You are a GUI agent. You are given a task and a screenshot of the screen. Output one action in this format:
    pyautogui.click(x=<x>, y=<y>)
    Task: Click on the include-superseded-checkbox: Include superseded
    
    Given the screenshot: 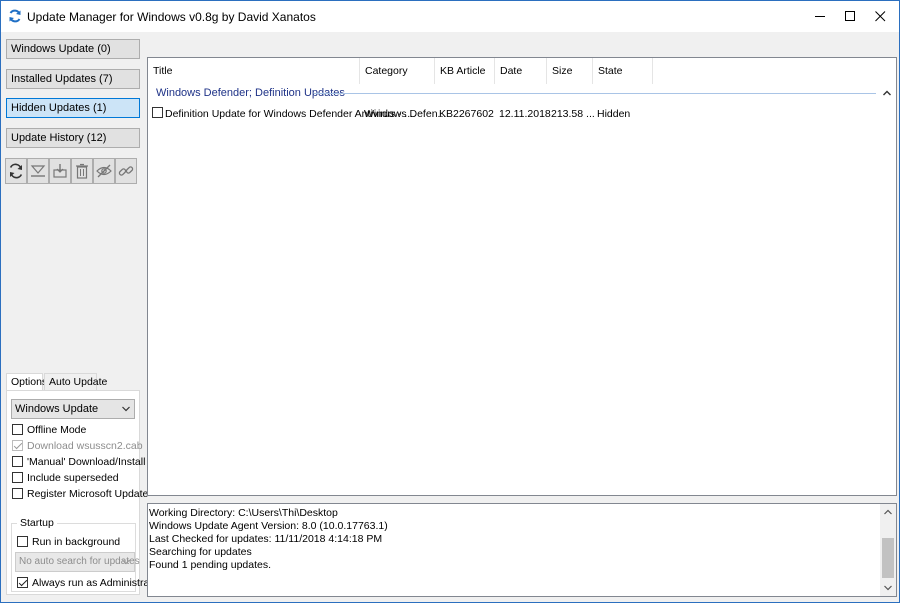 What is the action you would take?
    pyautogui.click(x=65, y=477)
    